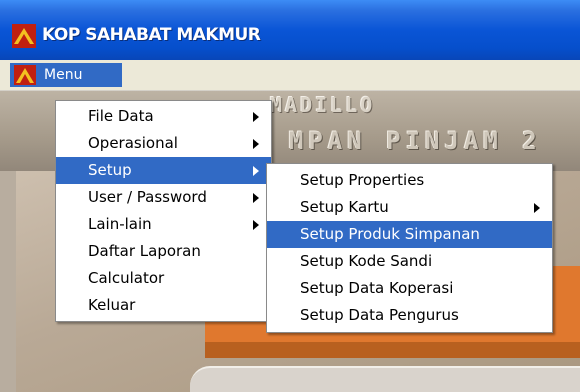 The width and height of the screenshot is (580, 392). Describe the element at coordinates (366, 261) in the screenshot. I see `submenu-item-label: Setup Kode Sandi` at that location.